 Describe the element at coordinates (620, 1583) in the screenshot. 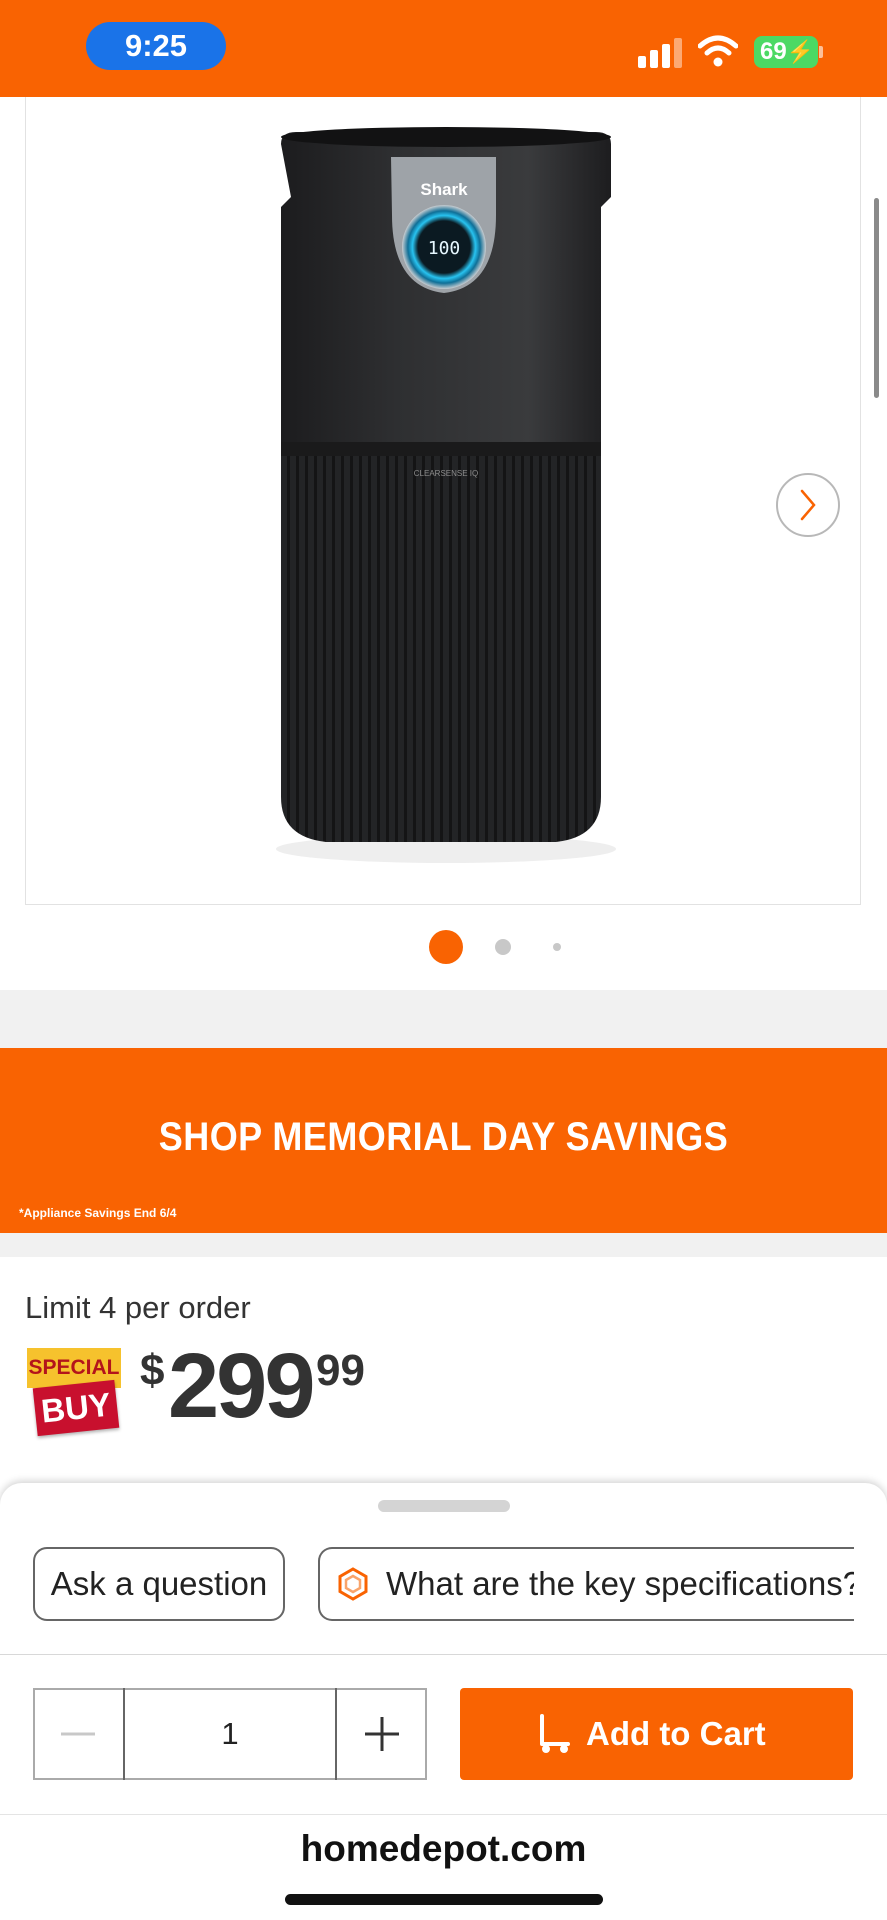

I see `key-specifications-label: What are the key specifications?` at that location.